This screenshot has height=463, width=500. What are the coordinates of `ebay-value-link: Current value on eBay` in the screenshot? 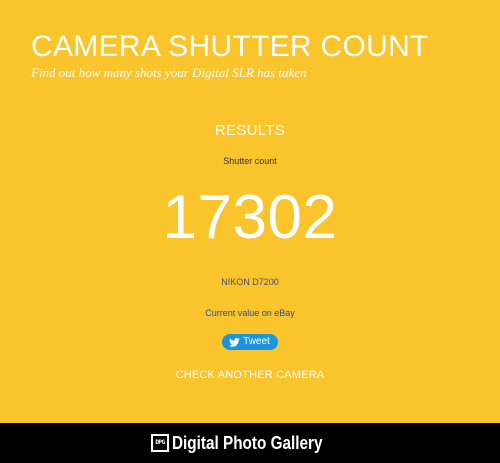 It's located at (250, 313).